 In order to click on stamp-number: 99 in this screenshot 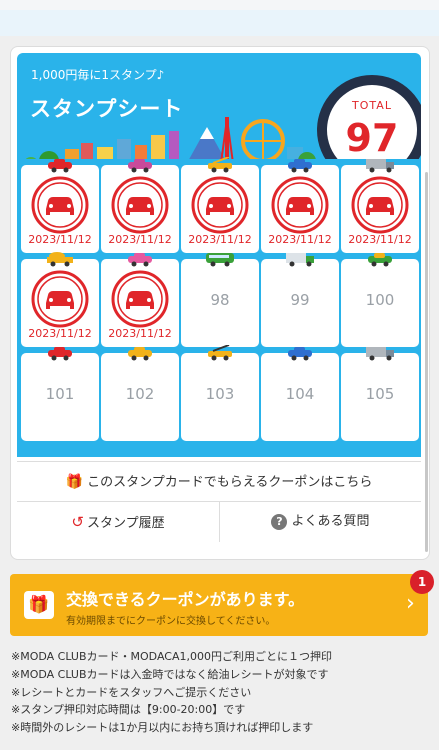, I will do `click(300, 300)`.